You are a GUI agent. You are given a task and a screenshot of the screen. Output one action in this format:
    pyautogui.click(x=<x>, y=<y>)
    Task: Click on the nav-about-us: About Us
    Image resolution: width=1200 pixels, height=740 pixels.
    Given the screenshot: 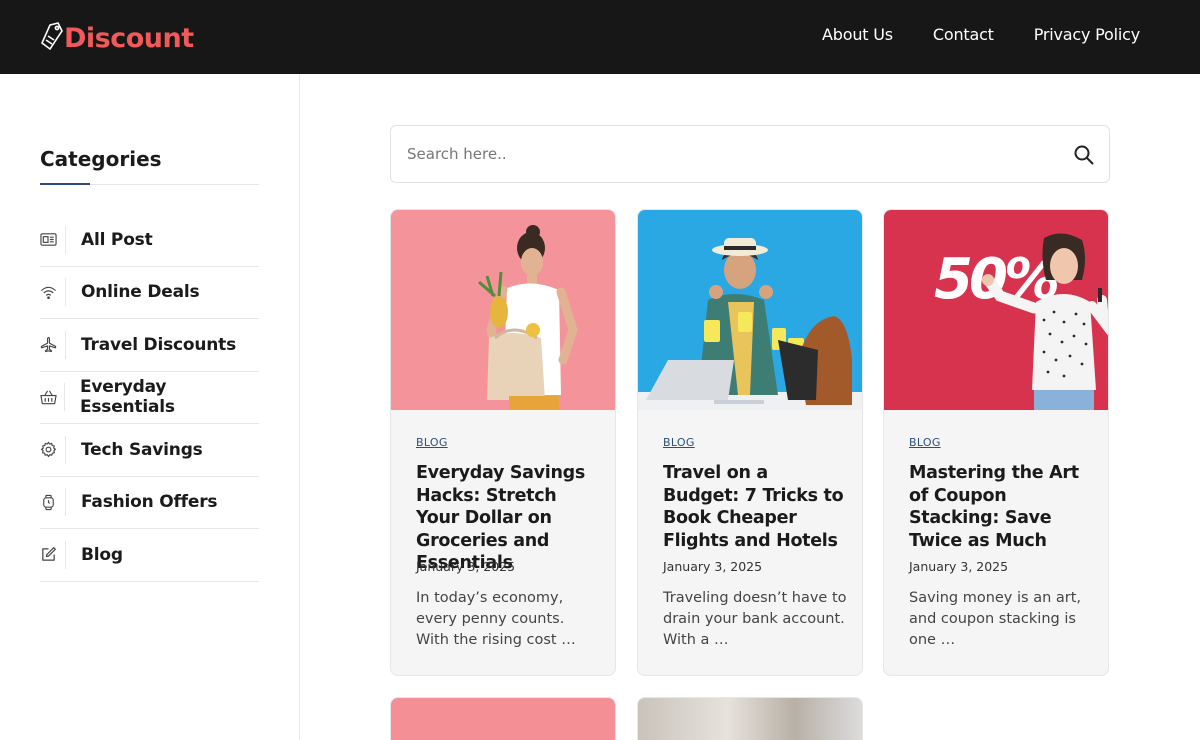 What is the action you would take?
    pyautogui.click(x=857, y=34)
    